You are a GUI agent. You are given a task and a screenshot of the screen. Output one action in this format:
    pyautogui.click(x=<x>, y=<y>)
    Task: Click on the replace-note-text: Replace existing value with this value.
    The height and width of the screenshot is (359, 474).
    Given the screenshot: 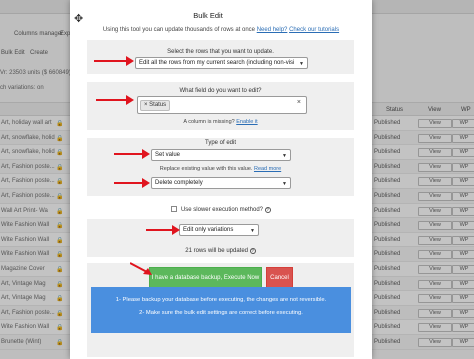 What is the action you would take?
    pyautogui.click(x=206, y=169)
    